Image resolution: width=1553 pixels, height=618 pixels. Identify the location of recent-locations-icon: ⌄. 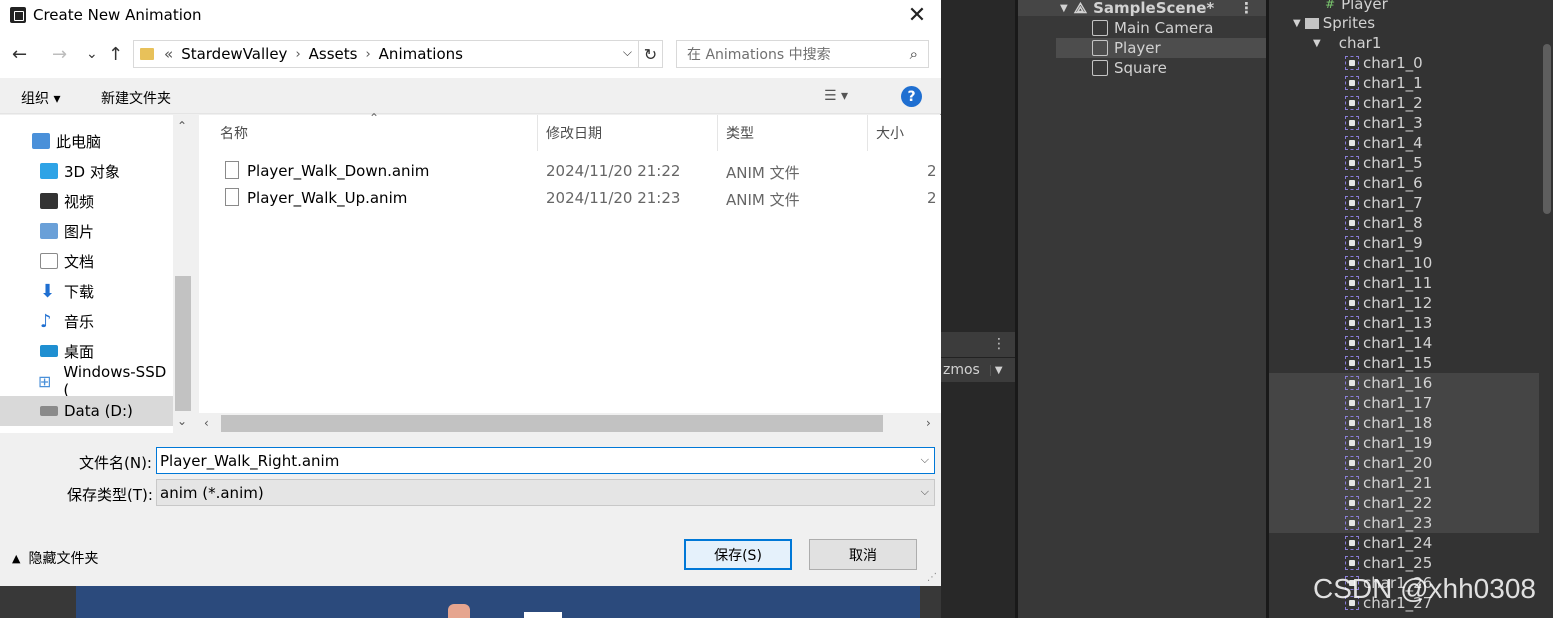
(92, 54).